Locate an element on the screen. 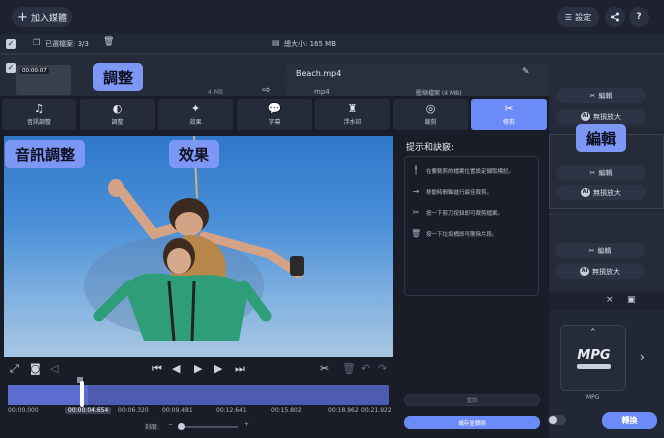 The width and height of the screenshot is (664, 438). top-toolbar: + 加入媒體 ☰ 設定 ? is located at coordinates (332, 17).